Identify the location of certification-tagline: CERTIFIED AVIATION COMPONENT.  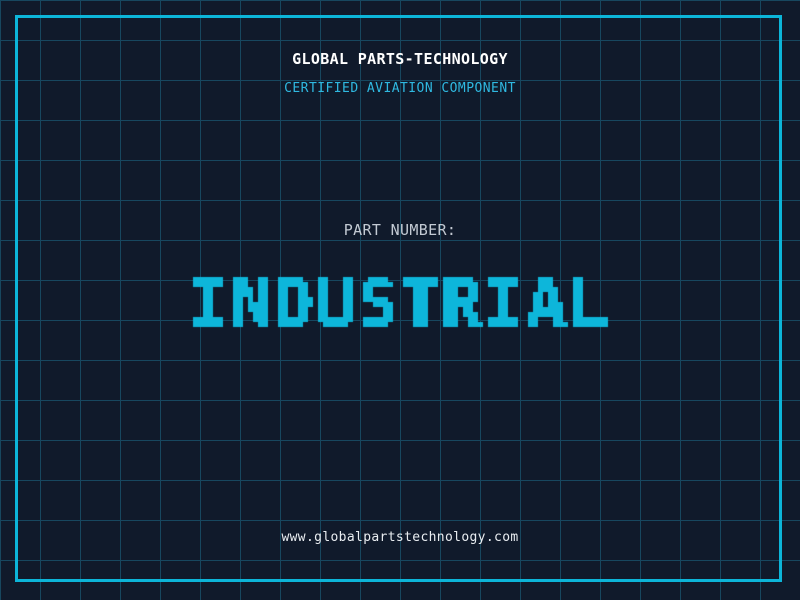
(400, 88).